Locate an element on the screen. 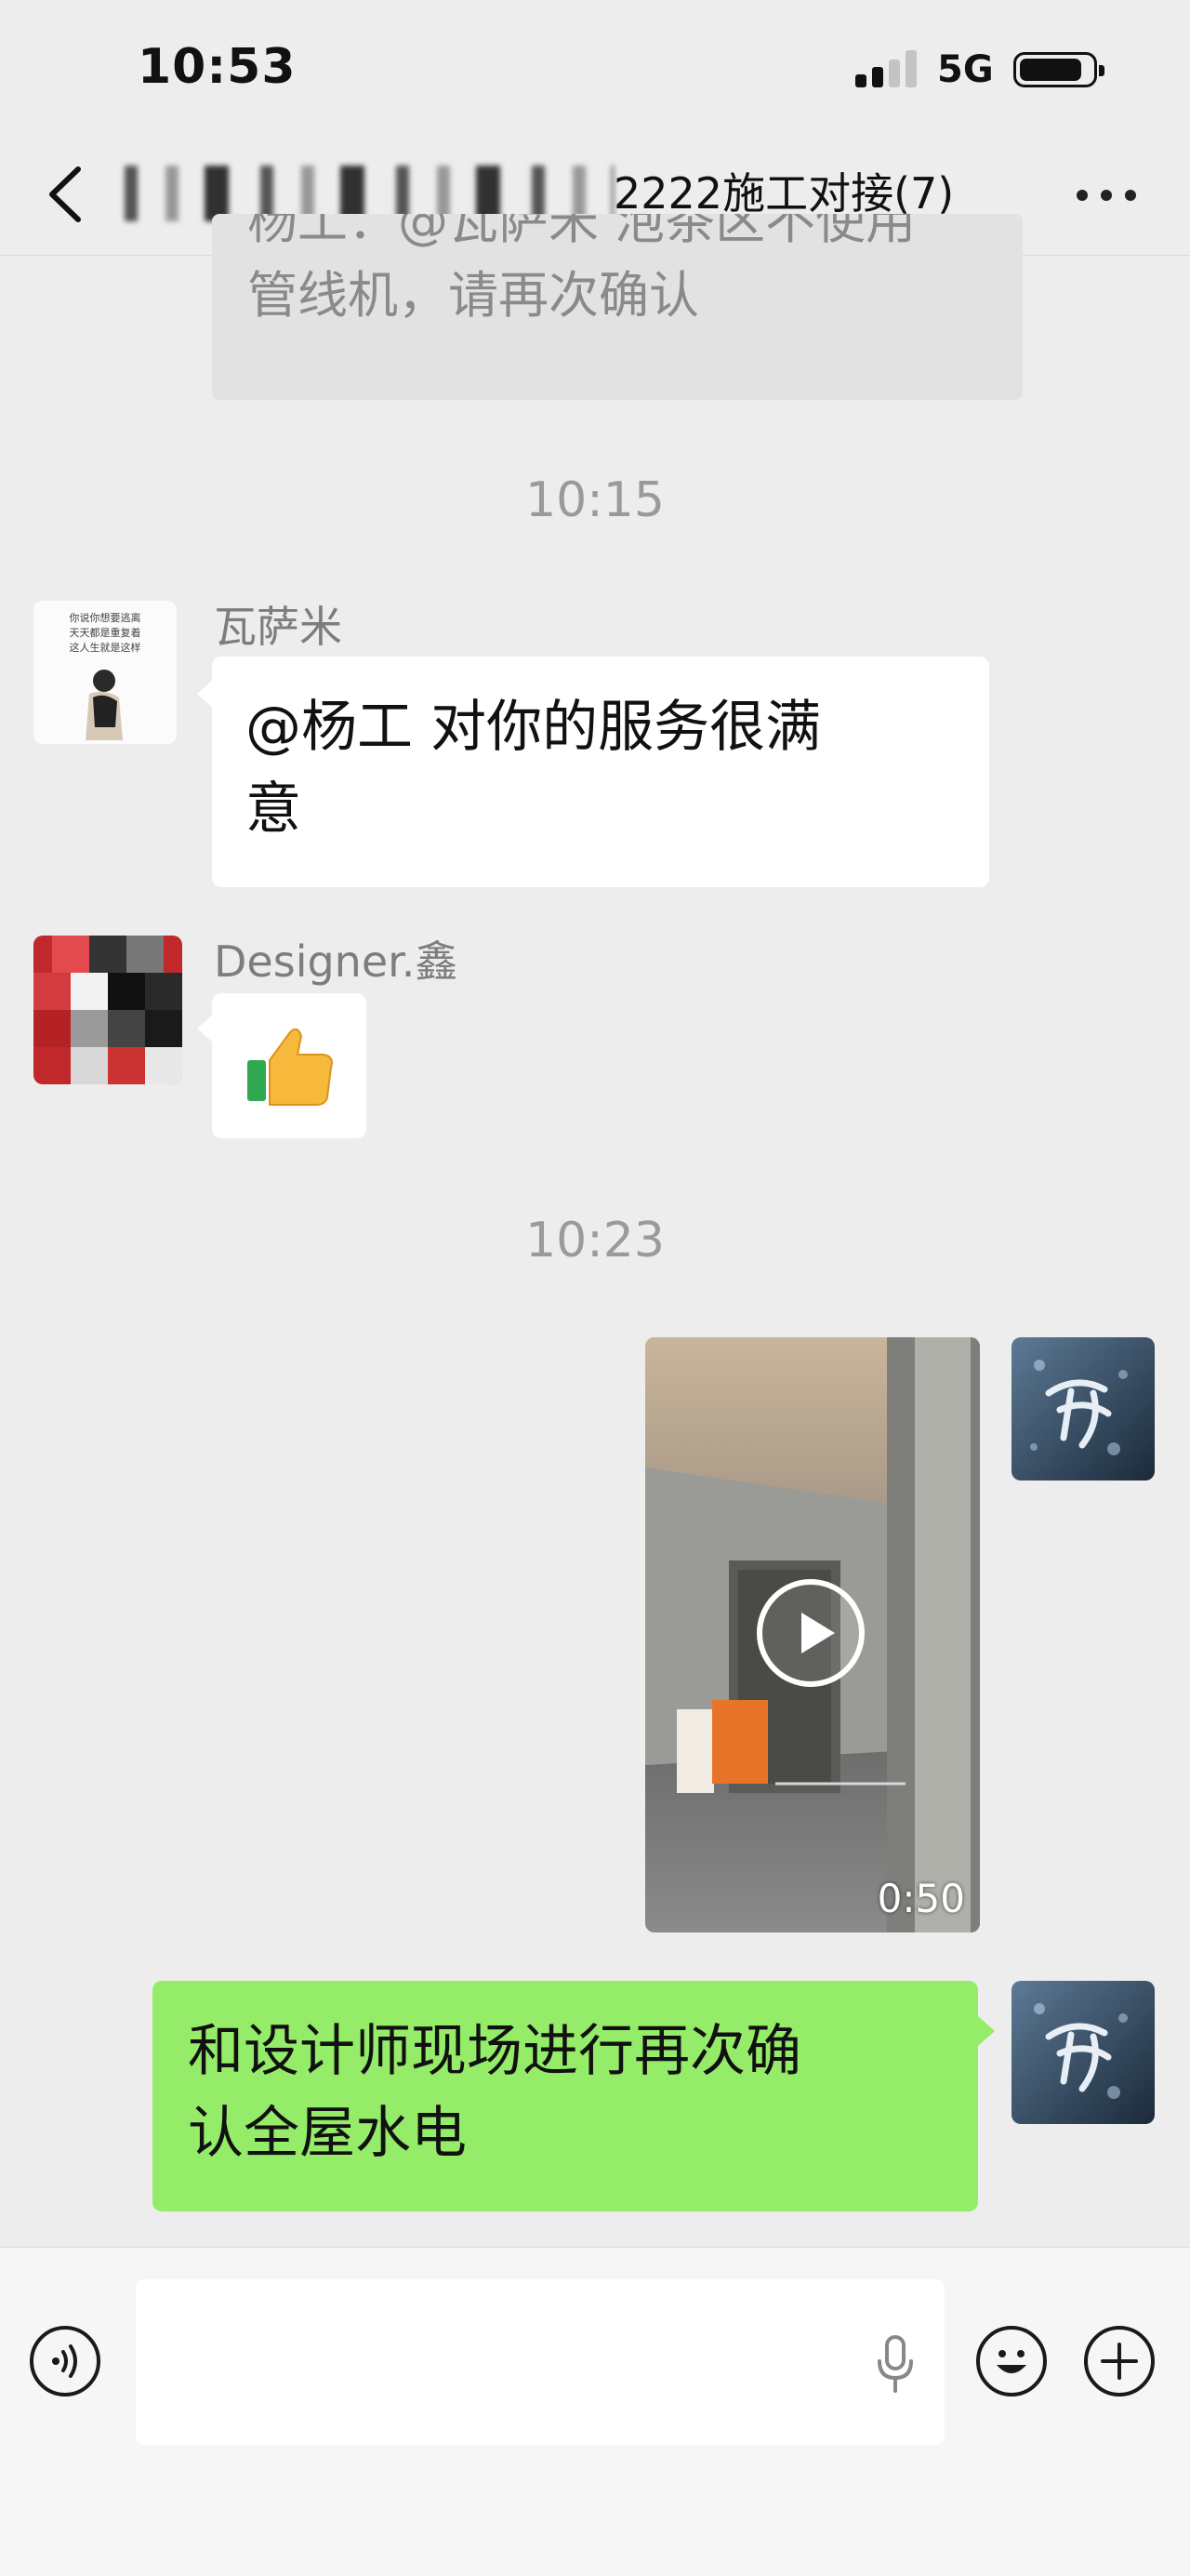 The width and height of the screenshot is (1190, 2576). message-text: 意 is located at coordinates (273, 809).